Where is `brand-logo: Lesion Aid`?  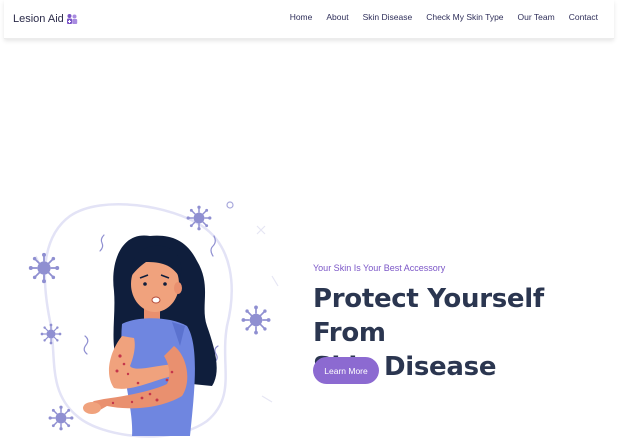 brand-logo: Lesion Aid is located at coordinates (45, 19).